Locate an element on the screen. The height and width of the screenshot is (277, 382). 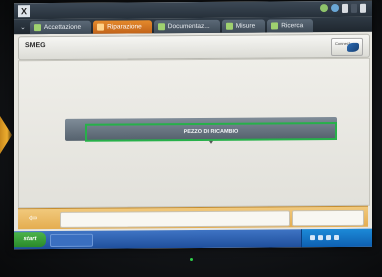
tab-riparazione: Riparazione is located at coordinates (122, 27).